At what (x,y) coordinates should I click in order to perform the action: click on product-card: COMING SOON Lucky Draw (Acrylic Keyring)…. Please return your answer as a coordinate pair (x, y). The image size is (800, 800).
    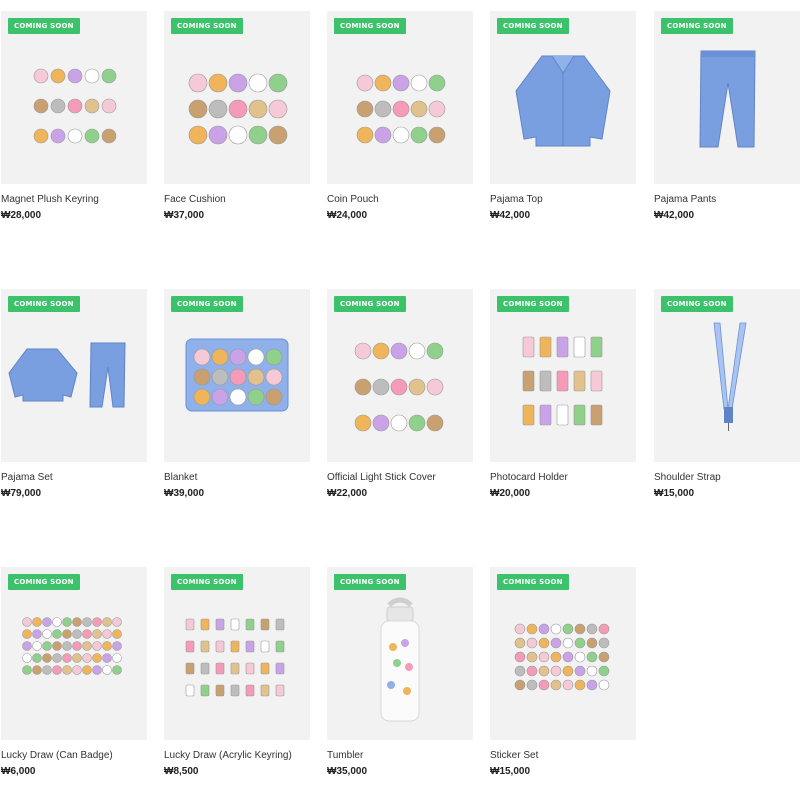
    Looking at the image, I should click on (237, 672).